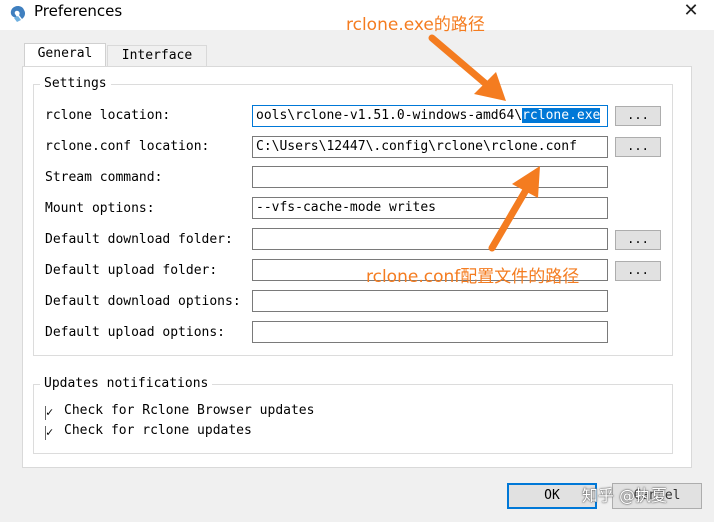 The width and height of the screenshot is (714, 522). I want to click on updates-group-label: Updates notifications, so click(126, 383).